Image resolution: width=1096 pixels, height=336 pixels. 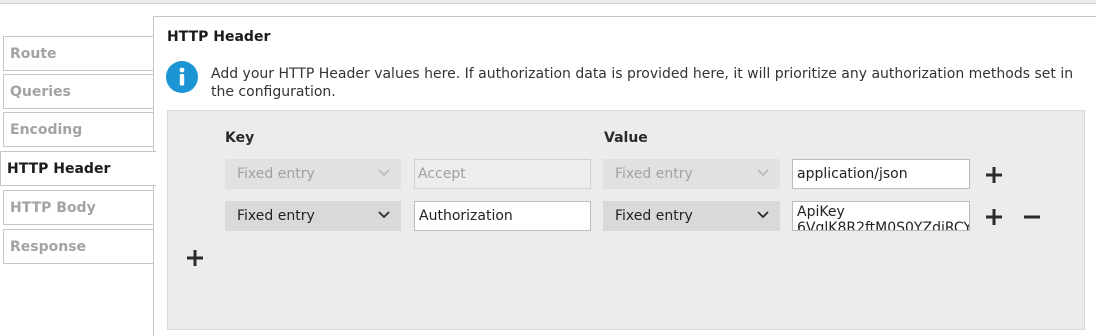 I want to click on value-line: 6VqlK8R2ftM0S0YZdiRCY, so click(x=883, y=225).